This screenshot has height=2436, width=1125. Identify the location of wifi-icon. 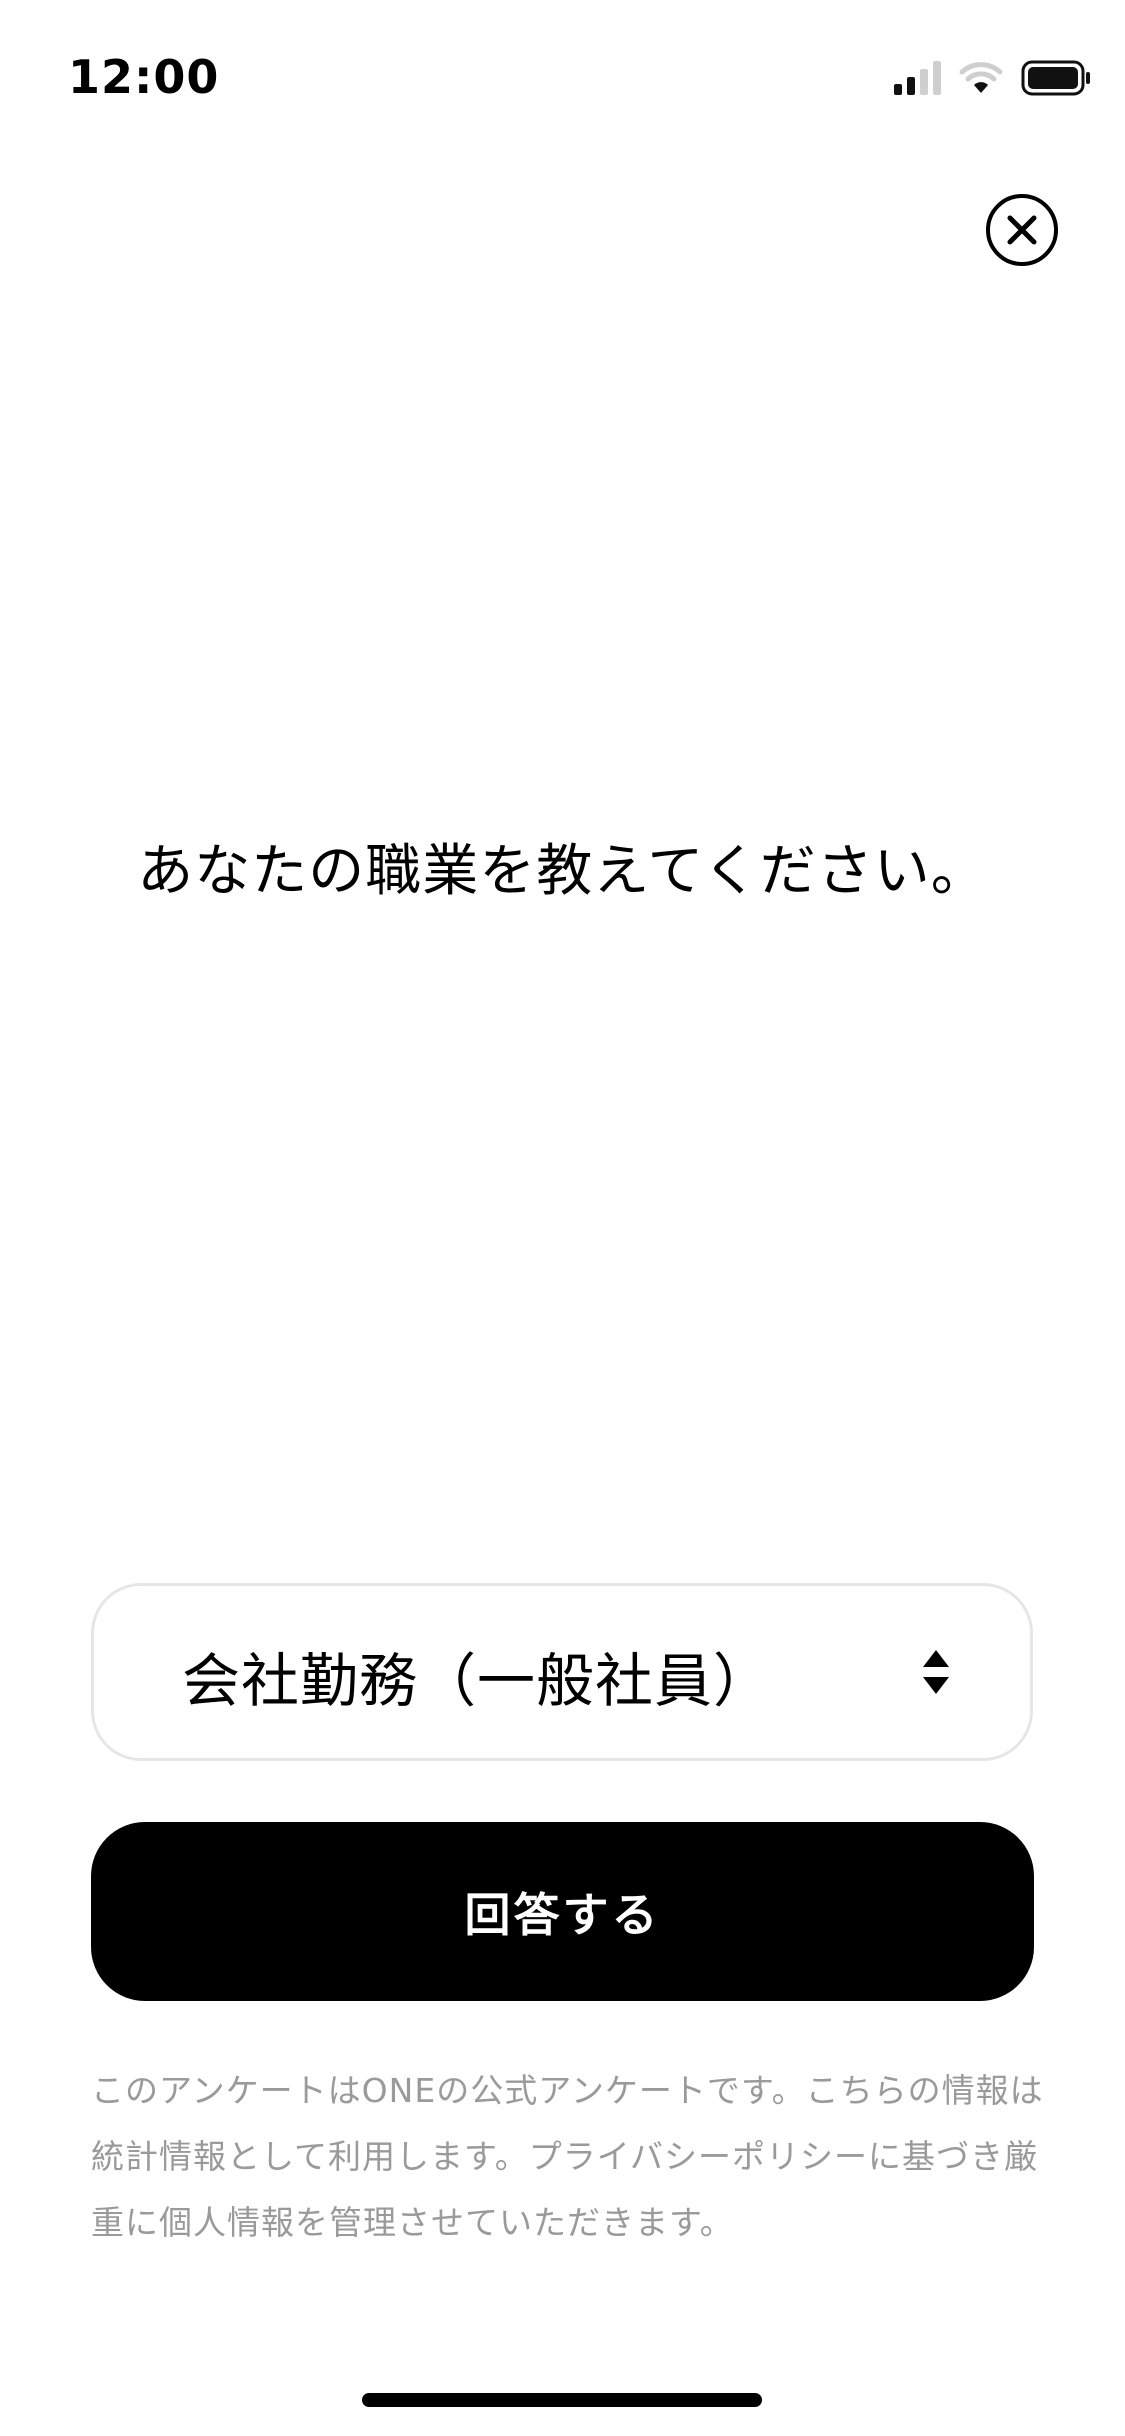
(981, 77).